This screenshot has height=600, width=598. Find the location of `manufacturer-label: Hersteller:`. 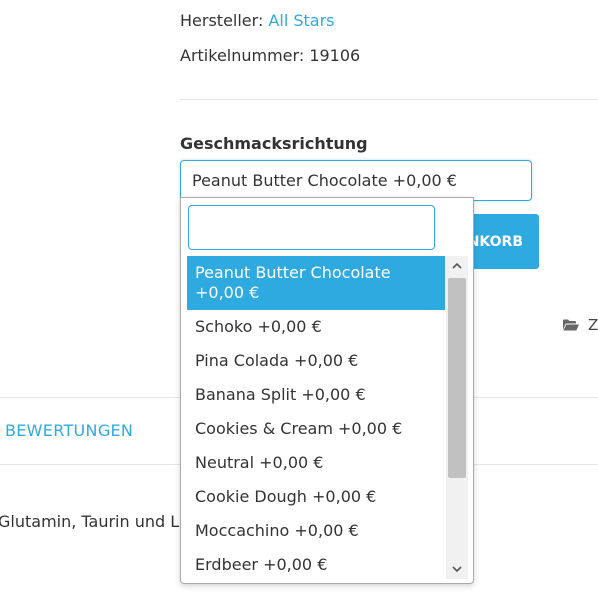

manufacturer-label: Hersteller: is located at coordinates (222, 20).